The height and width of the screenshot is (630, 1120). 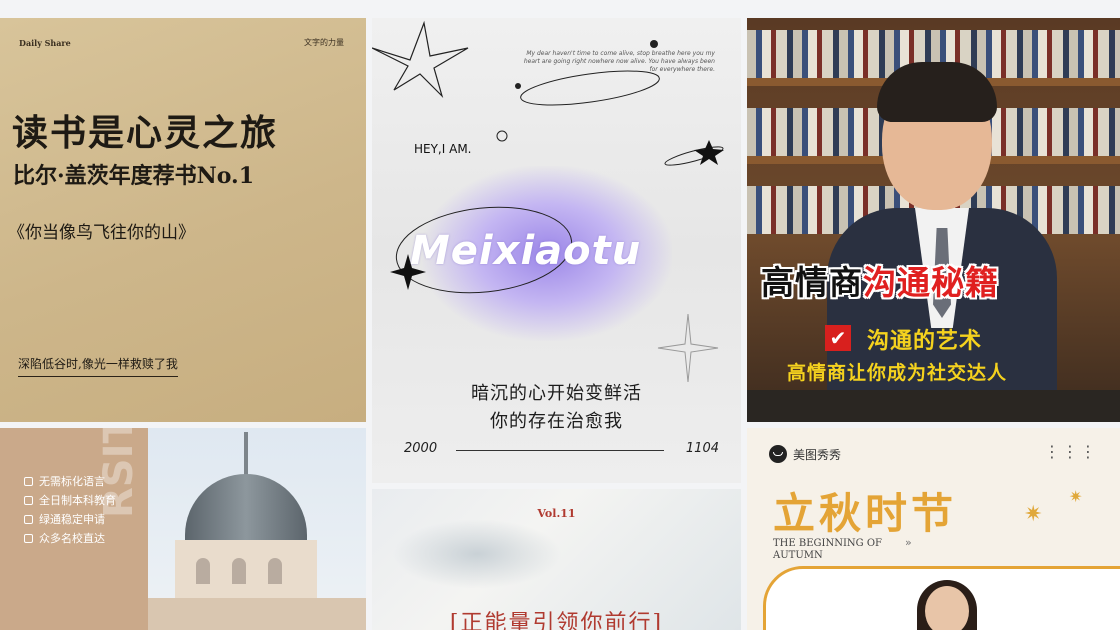 I want to click on meitu-logo-icon, so click(x=778, y=454).